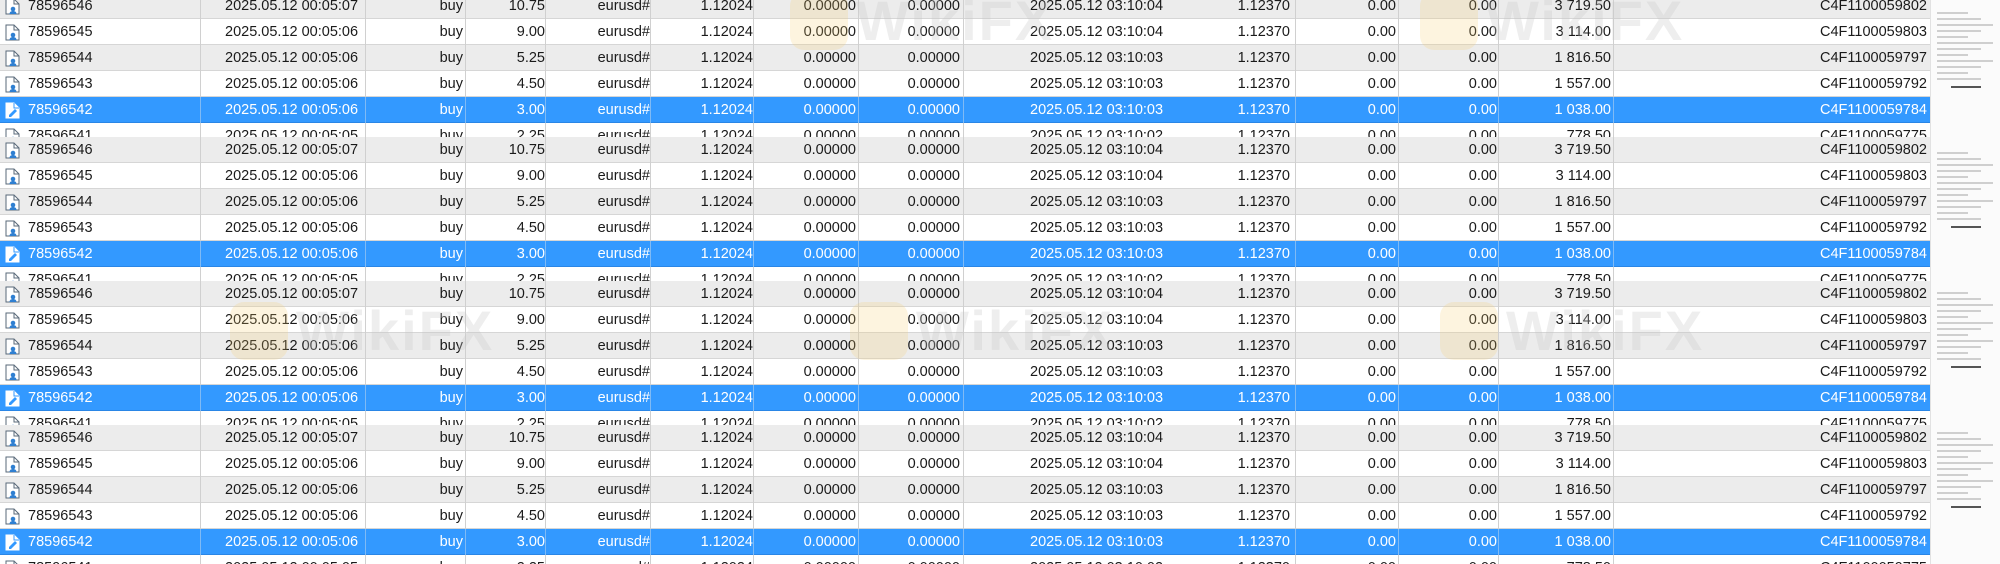 The image size is (2000, 564). I want to click on cell-profit: 1 816.50, so click(1582, 490).